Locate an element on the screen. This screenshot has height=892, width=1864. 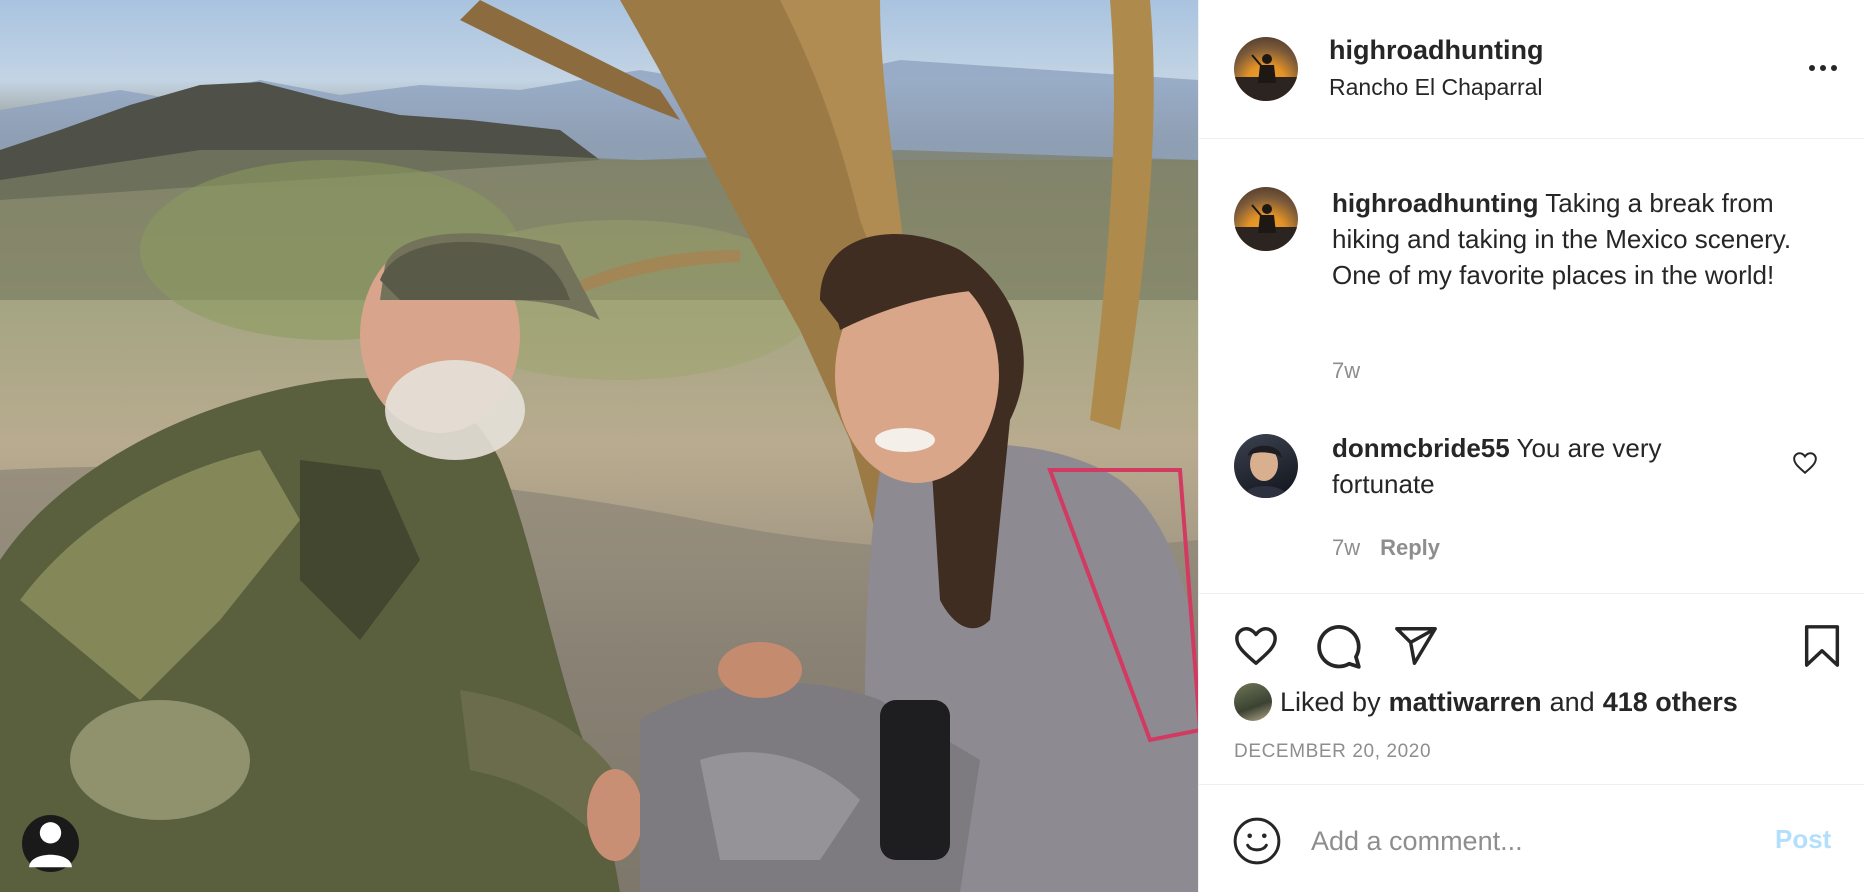
avatar-portrait is located at coordinates (1266, 471).